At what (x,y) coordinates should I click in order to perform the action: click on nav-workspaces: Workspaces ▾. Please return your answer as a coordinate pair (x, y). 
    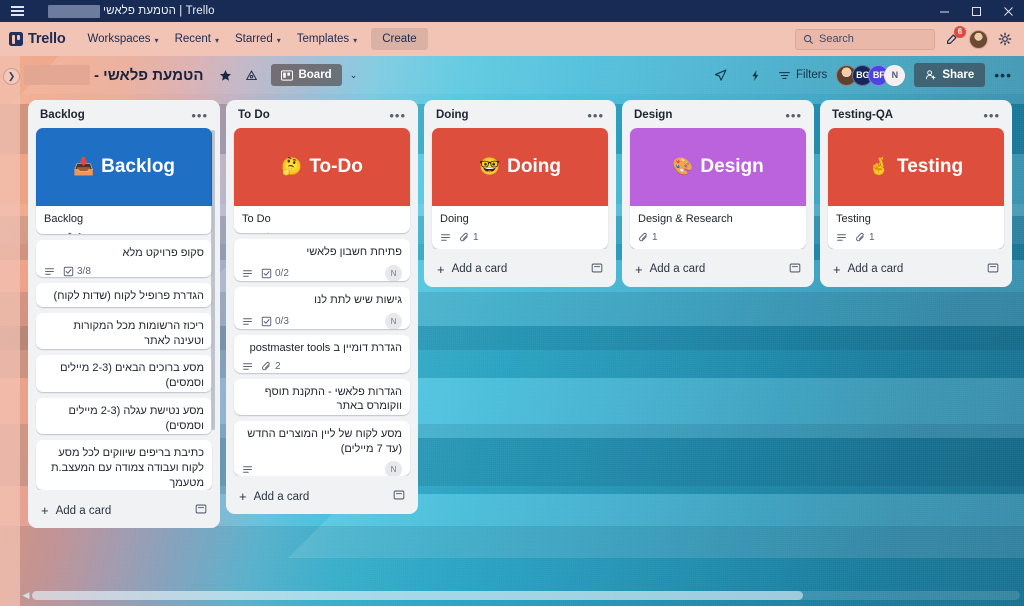
    Looking at the image, I should click on (122, 39).